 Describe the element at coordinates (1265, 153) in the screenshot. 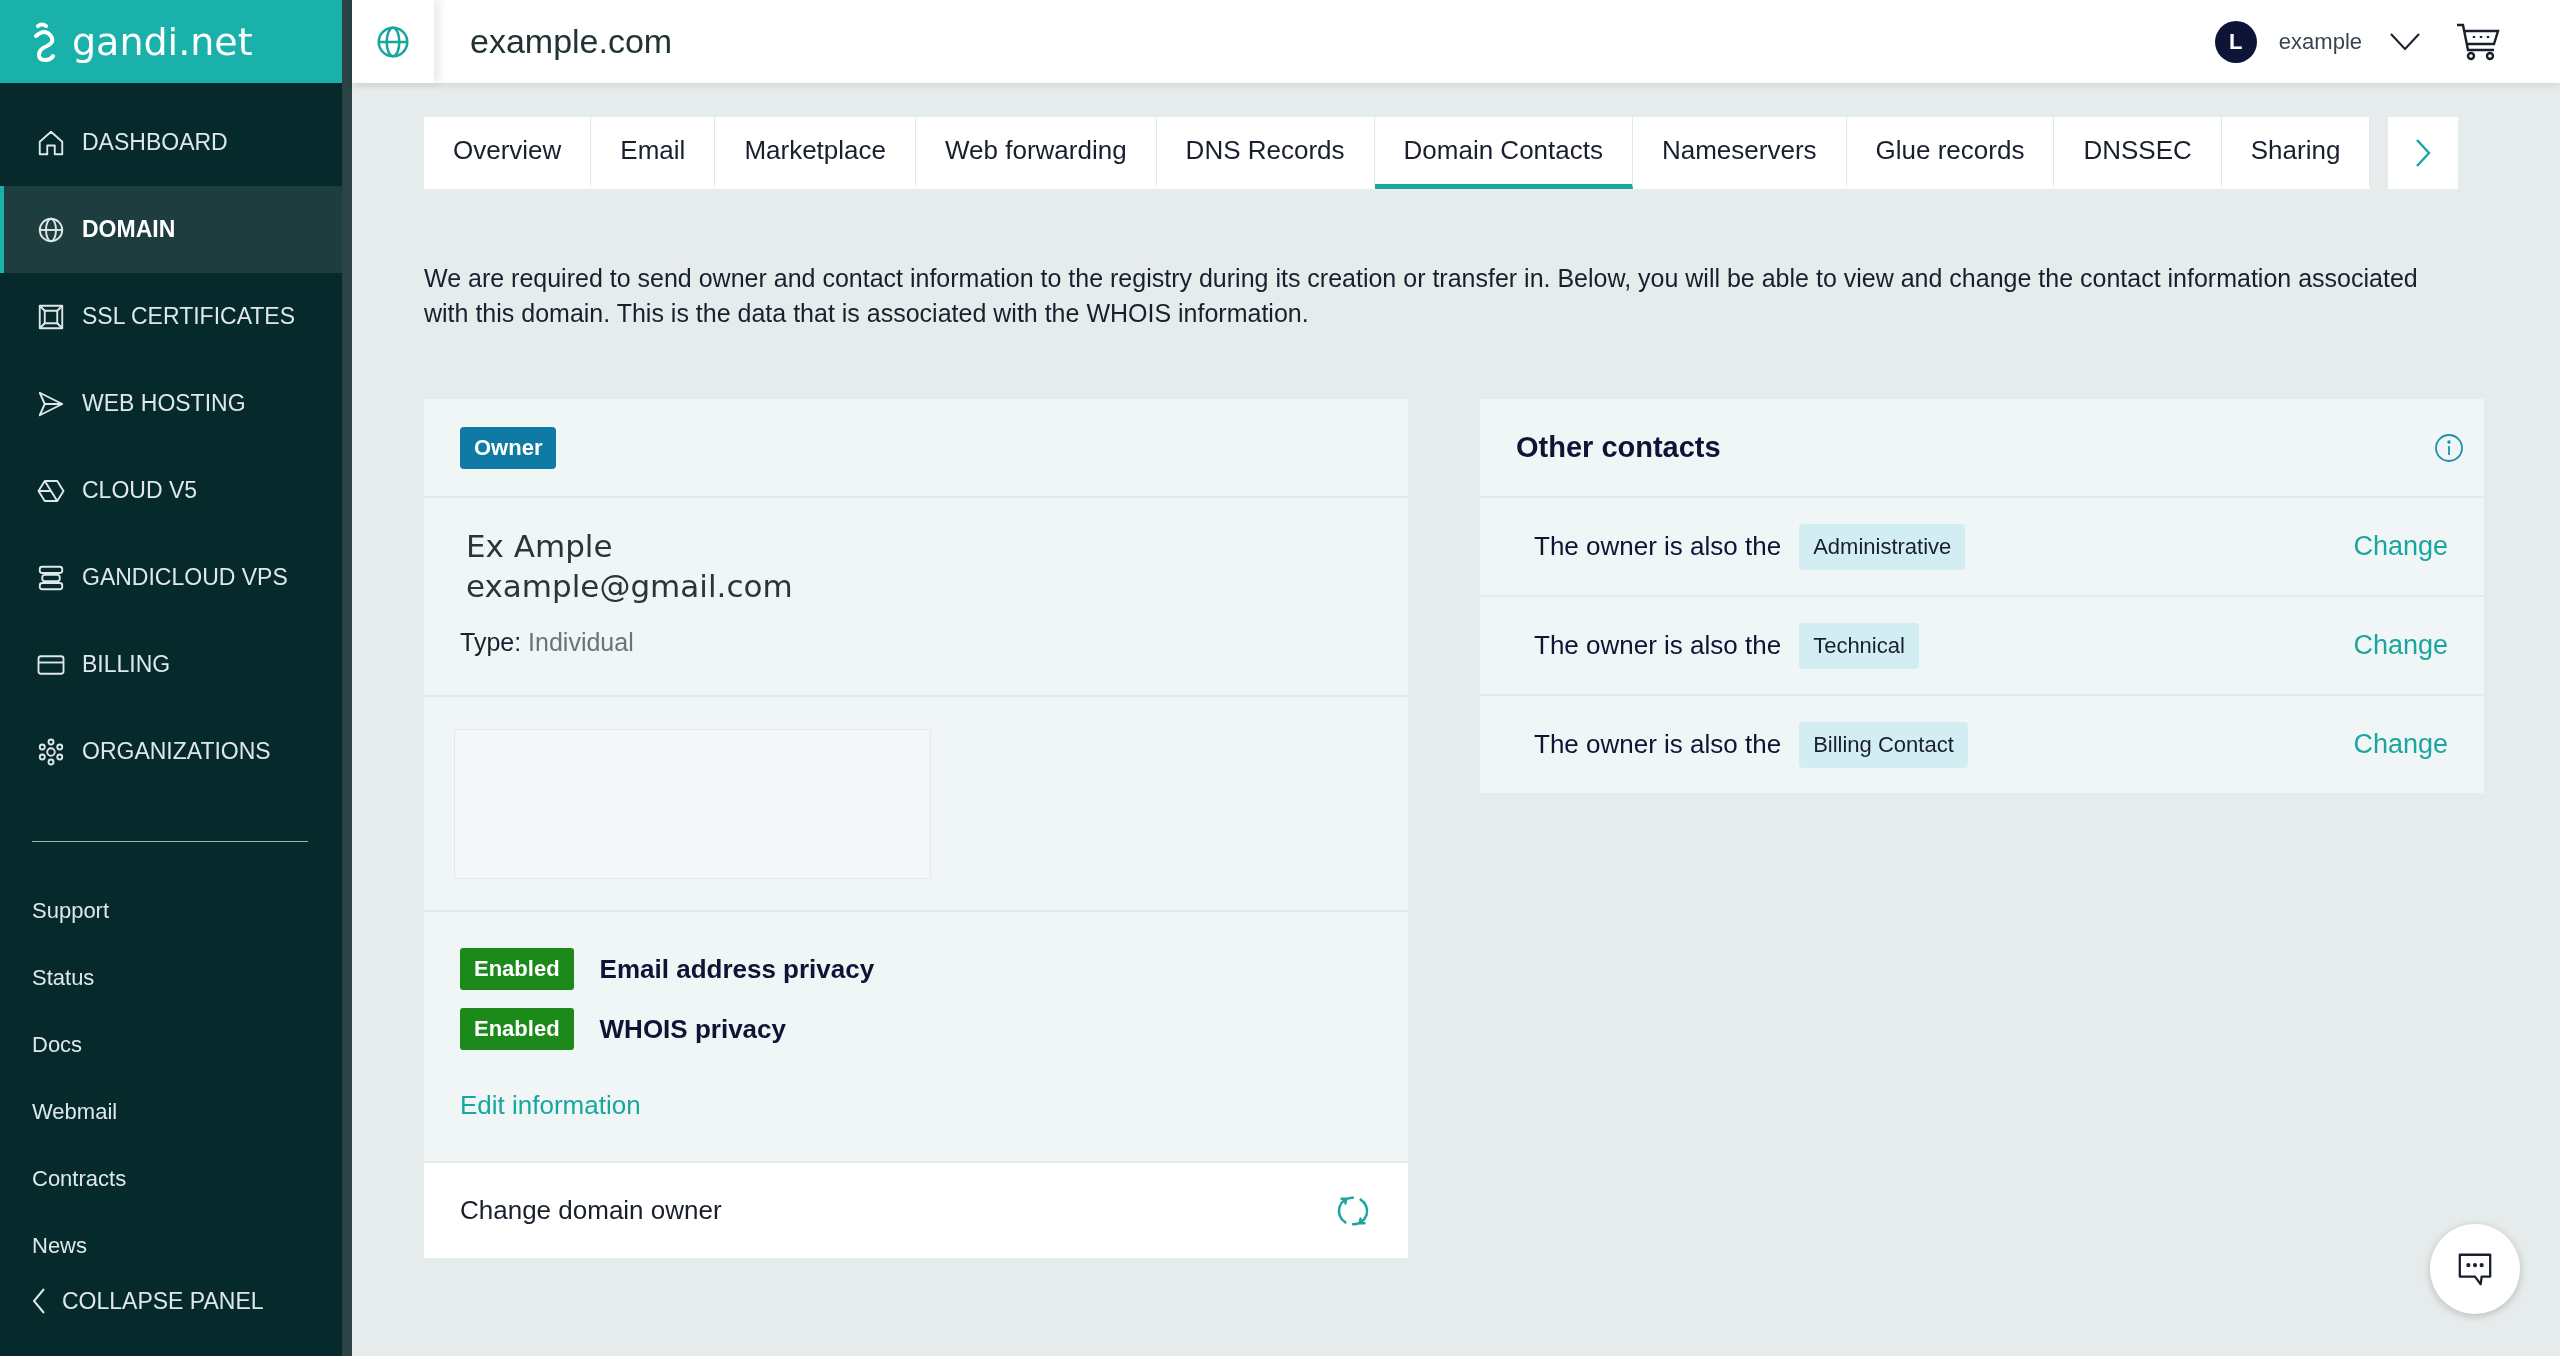

I see `tab: DNS Records` at that location.